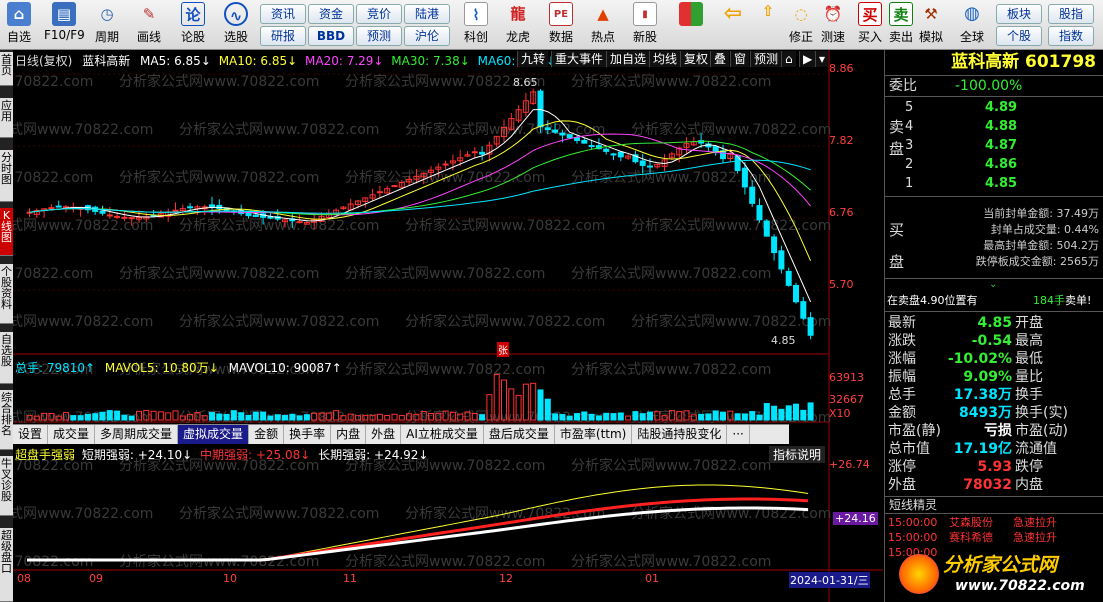 This screenshot has height=602, width=1103. Describe the element at coordinates (645, 23) in the screenshot. I see `new-stock-button: ▮ 新股` at that location.